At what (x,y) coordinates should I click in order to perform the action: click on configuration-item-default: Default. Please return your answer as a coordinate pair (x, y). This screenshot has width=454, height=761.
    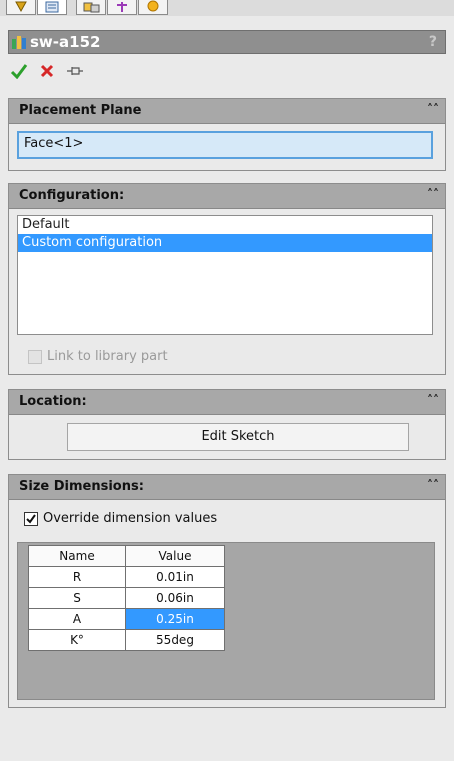
    Looking at the image, I should click on (225, 225).